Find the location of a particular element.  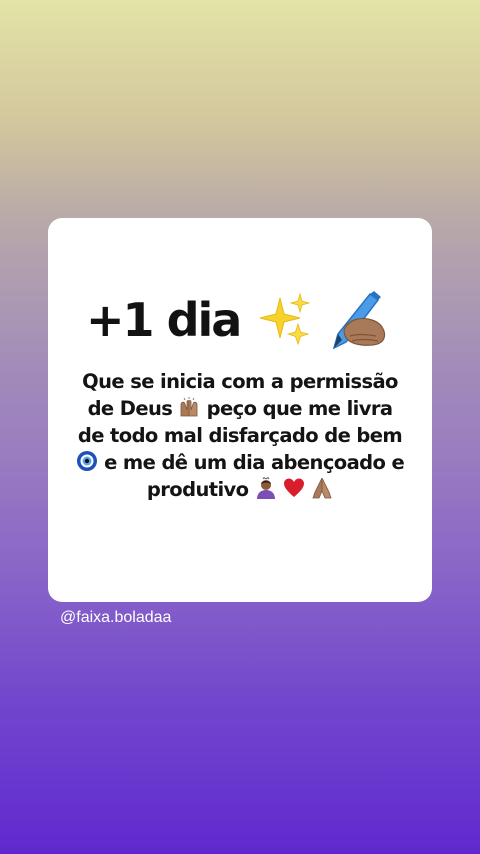

headline-row: +1 dia is located at coordinates (237, 320).